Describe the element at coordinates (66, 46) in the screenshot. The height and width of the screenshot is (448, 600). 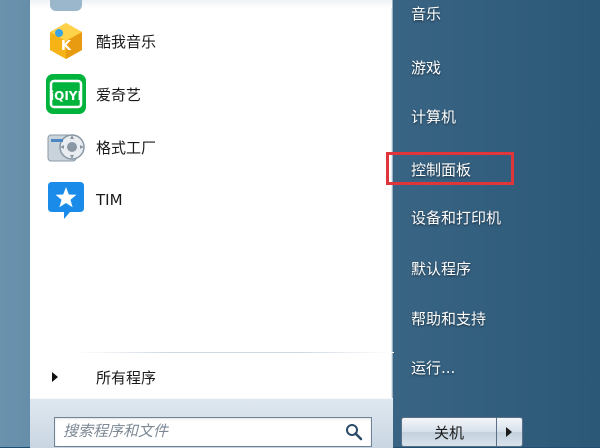
I see `svg-text: K` at that location.